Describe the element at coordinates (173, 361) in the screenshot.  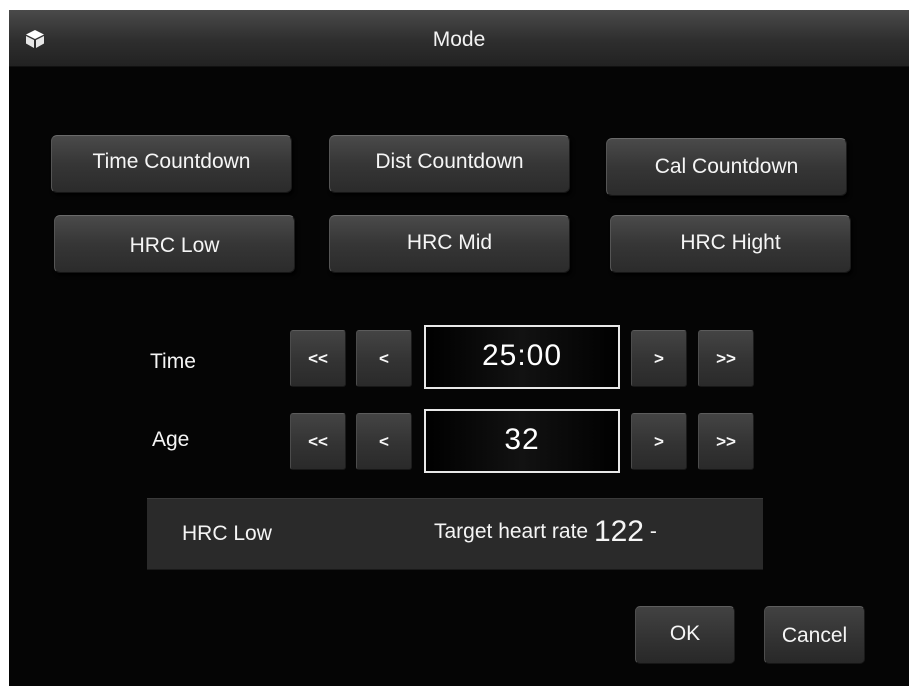
I see `time-label: Time` at that location.